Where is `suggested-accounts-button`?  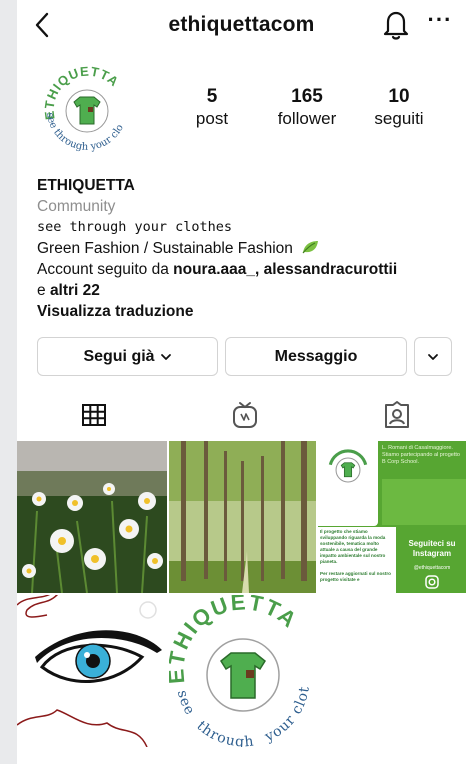 suggested-accounts-button is located at coordinates (433, 356).